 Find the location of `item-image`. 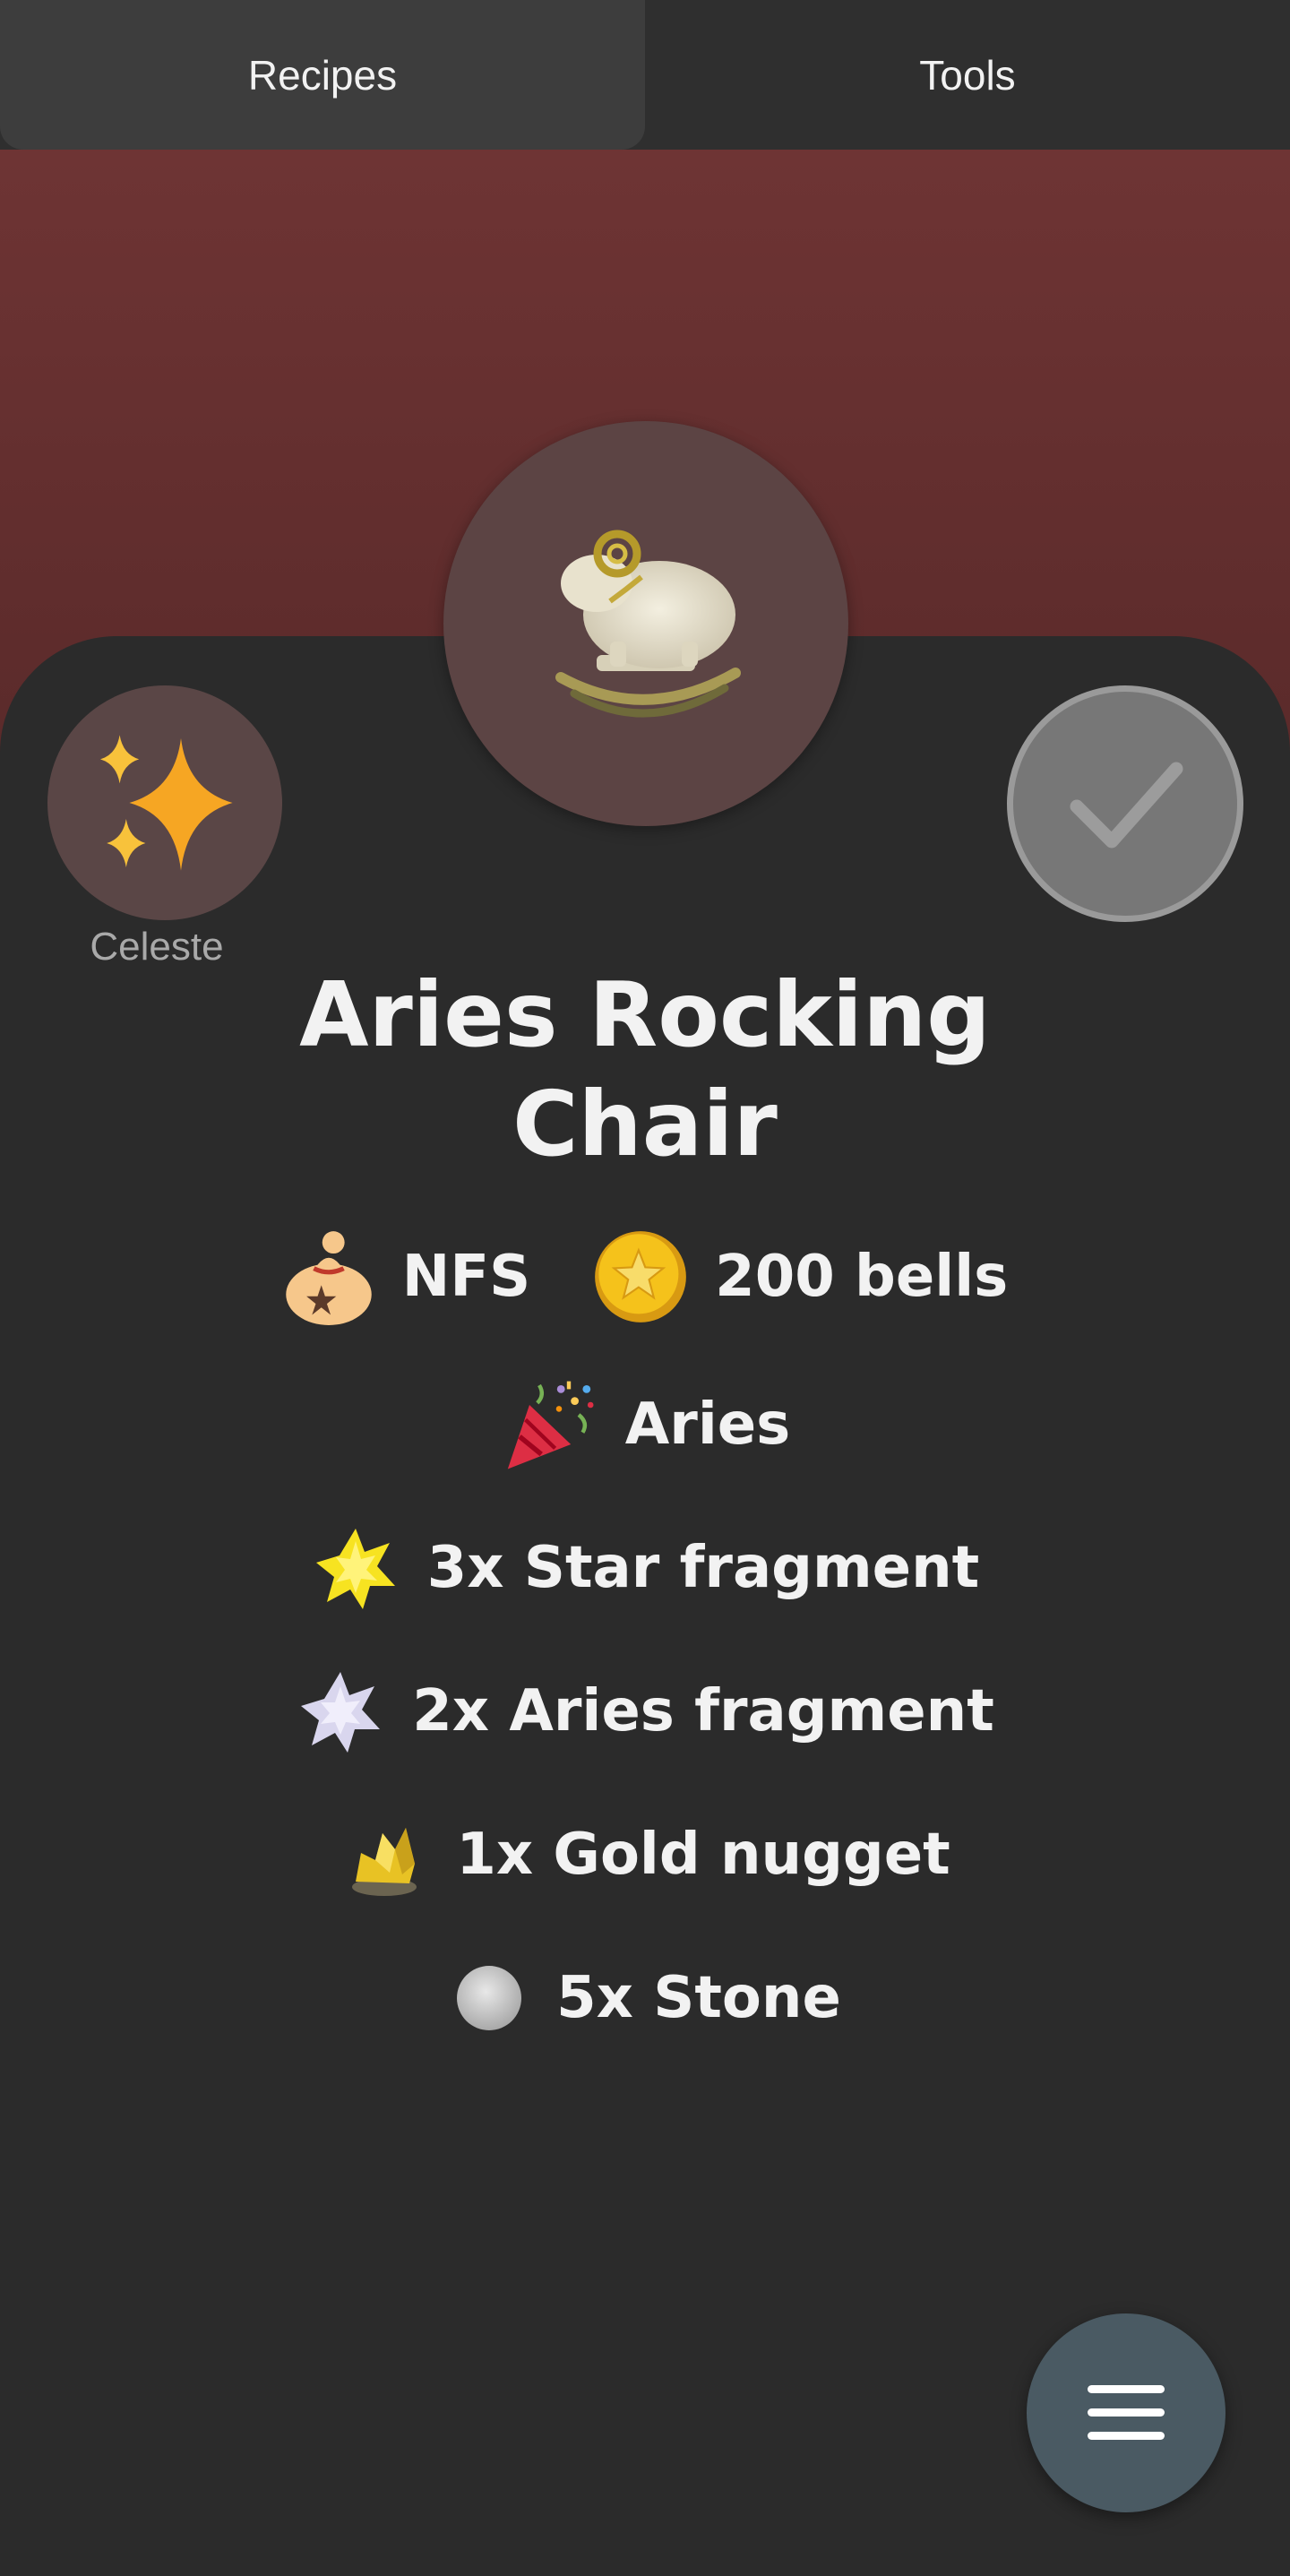

item-image is located at coordinates (645, 624).